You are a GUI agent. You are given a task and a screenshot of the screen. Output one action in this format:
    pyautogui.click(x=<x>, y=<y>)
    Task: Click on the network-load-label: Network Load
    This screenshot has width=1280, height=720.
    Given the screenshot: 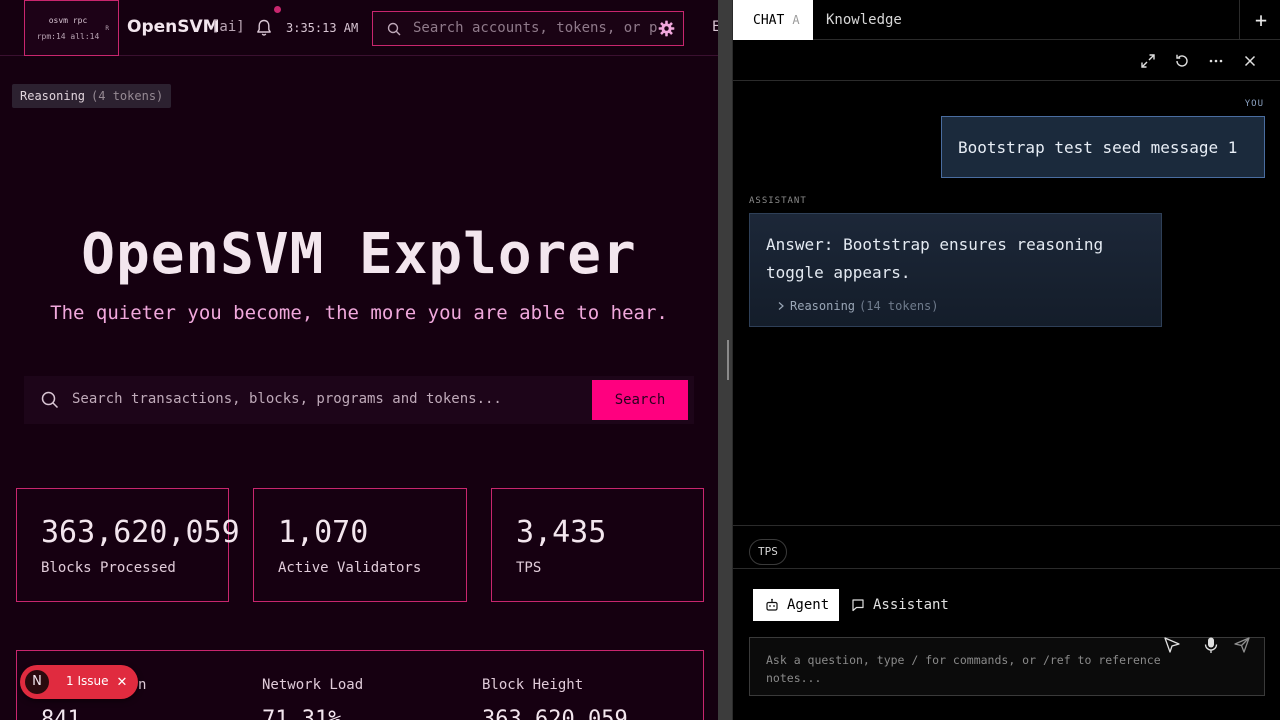 What is the action you would take?
    pyautogui.click(x=313, y=685)
    